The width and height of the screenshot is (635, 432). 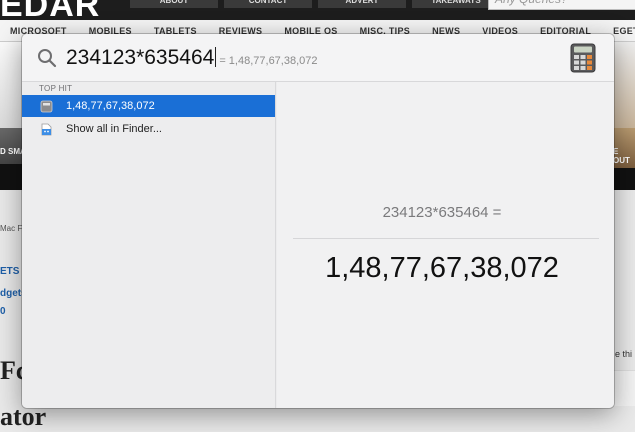 What do you see at coordinates (46, 129) in the screenshot?
I see `finder-icon` at bounding box center [46, 129].